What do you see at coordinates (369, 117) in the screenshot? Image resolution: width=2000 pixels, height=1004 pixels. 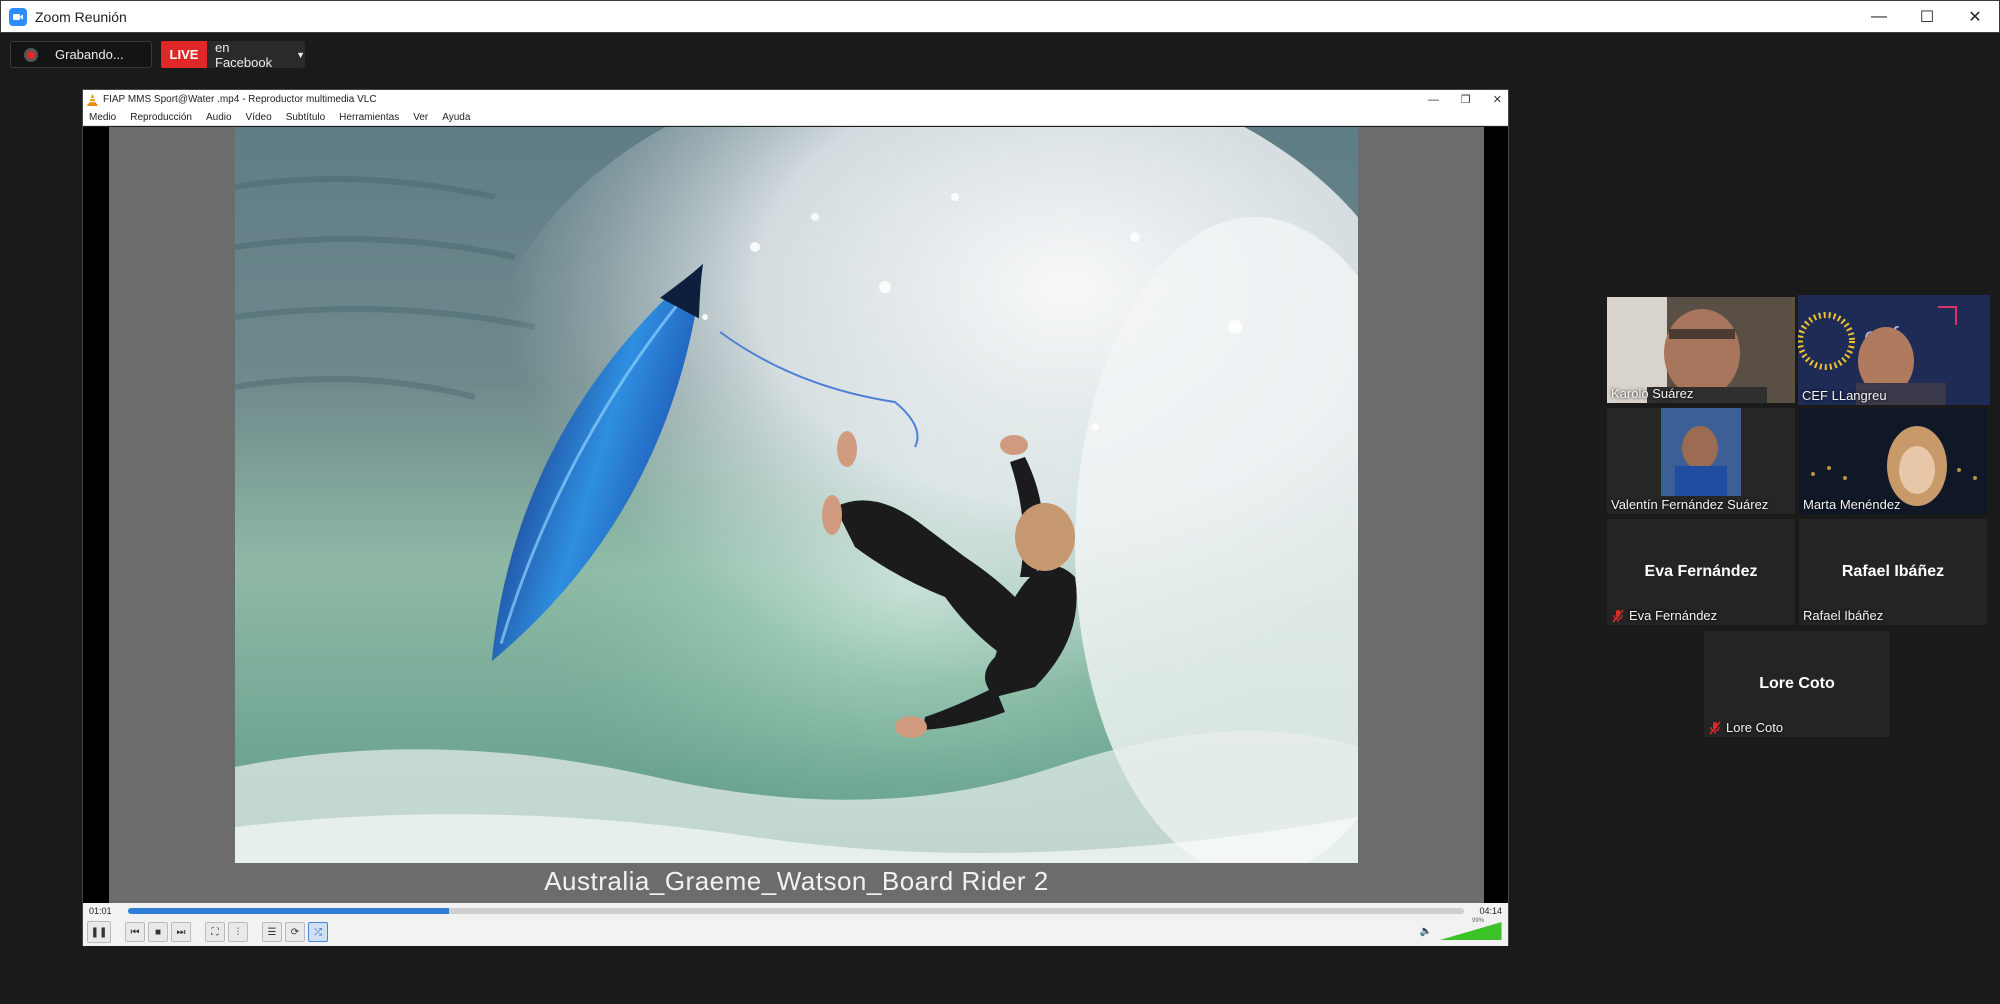 I see `menu-herramientas: Herramientas` at bounding box center [369, 117].